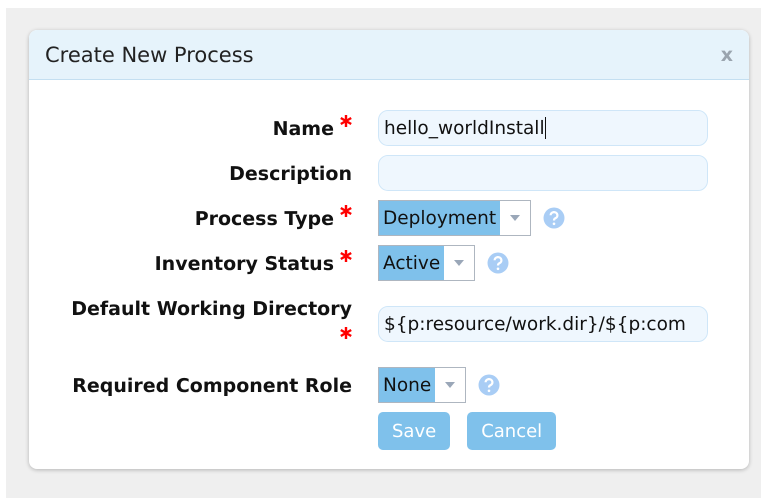 The height and width of the screenshot is (498, 761). Describe the element at coordinates (149, 54) in the screenshot. I see `dialog-title: Create New Process` at that location.